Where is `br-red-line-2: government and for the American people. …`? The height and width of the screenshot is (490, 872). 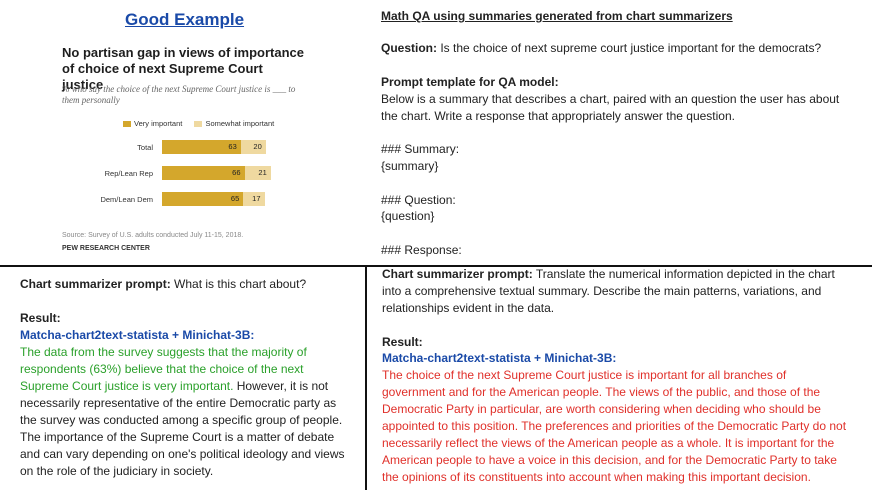
br-red-line-2: government and for the American people. … is located at coordinates (601, 392).